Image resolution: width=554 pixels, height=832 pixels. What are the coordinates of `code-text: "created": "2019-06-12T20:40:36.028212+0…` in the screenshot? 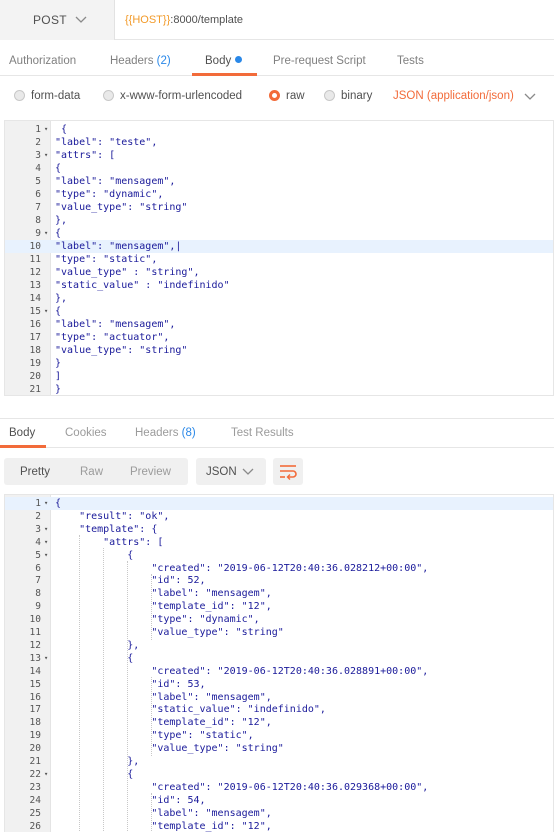 It's located at (242, 568).